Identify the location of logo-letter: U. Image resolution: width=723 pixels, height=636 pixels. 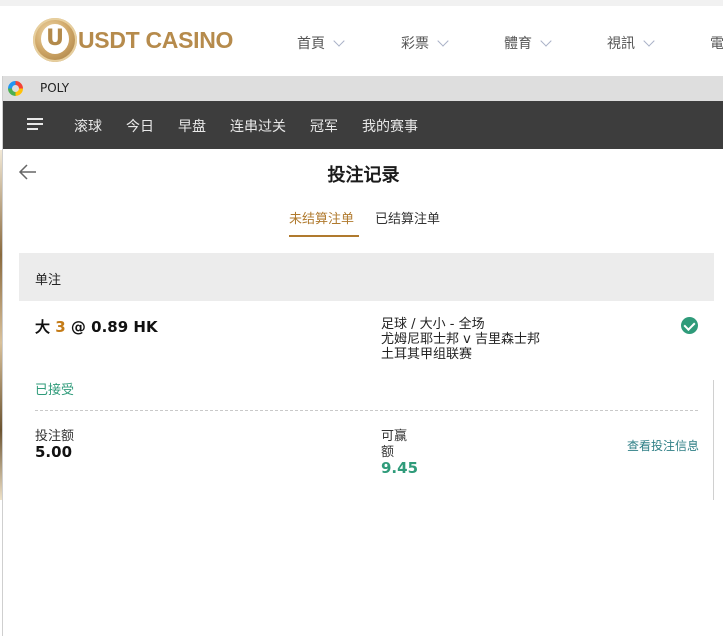
(55, 39).